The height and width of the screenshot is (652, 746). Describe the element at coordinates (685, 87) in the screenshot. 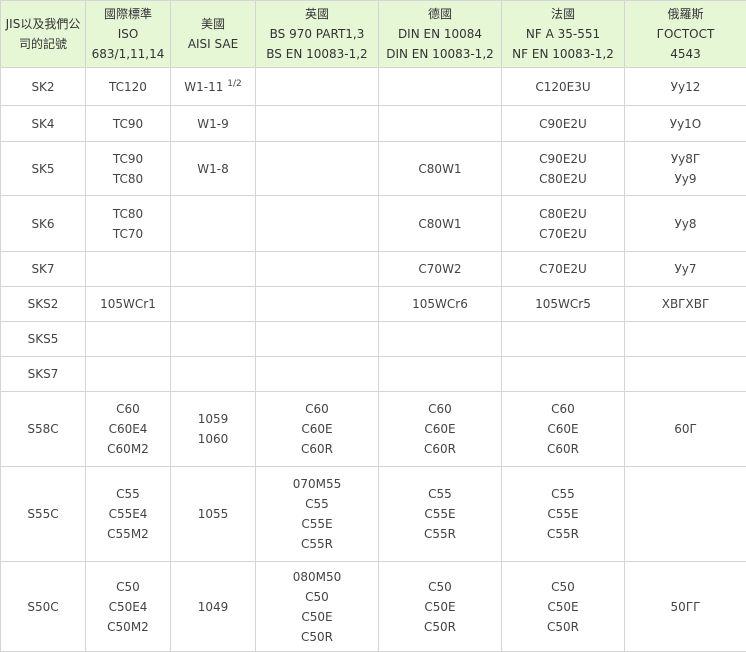

I see `cell-text: Уу12` at that location.